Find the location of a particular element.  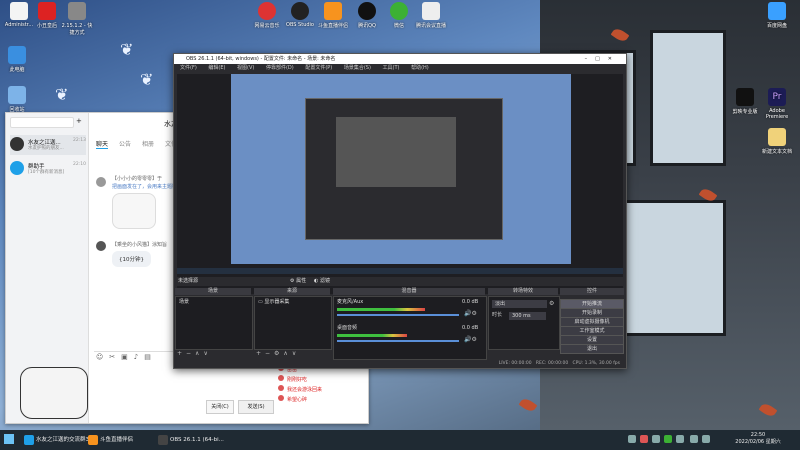

desktop-icon-premiere: Pr Adobe Premiere is located at coordinates (777, 104).